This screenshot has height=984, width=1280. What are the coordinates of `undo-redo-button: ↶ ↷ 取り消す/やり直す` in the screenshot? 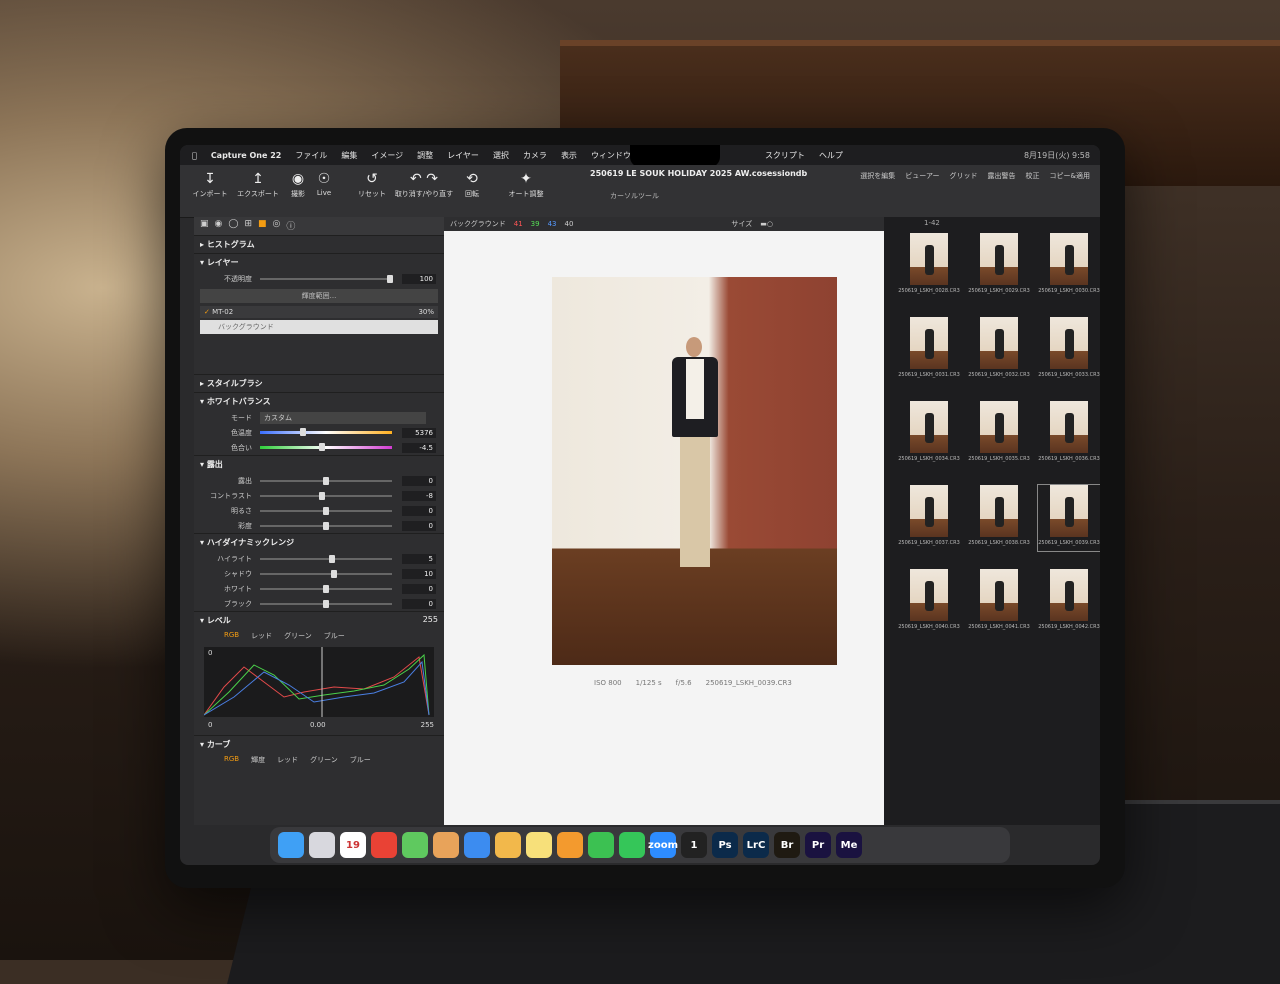 It's located at (424, 185).